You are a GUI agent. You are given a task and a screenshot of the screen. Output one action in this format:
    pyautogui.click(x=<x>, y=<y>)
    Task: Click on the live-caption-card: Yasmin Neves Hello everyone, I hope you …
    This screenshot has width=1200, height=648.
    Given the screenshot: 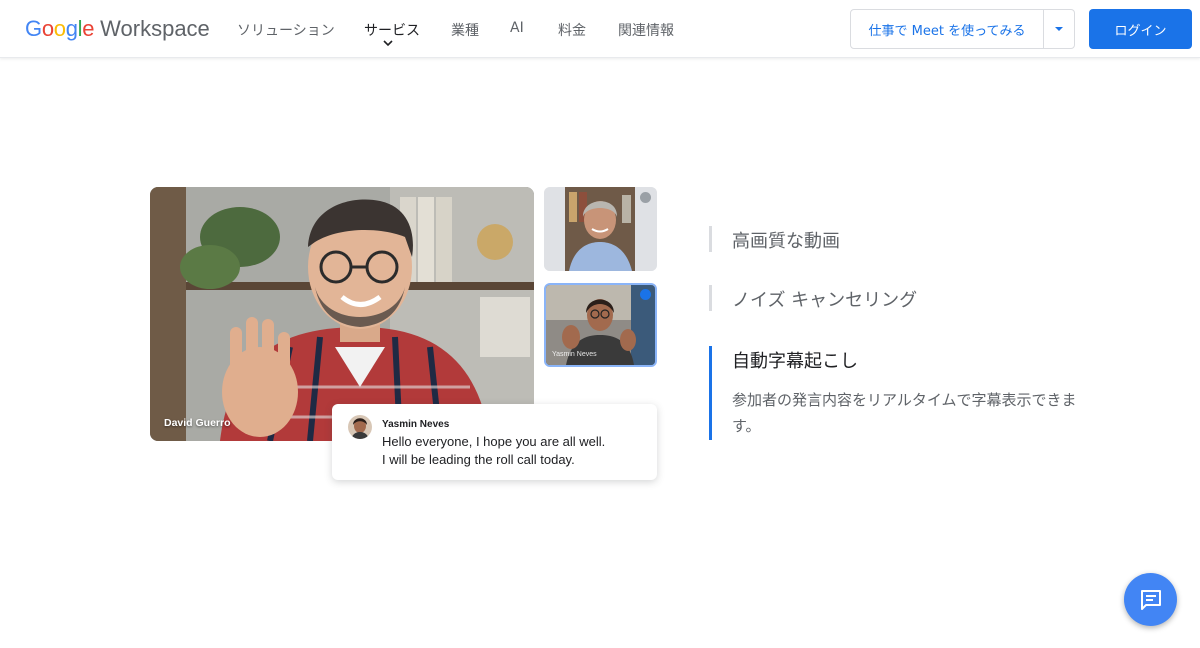 What is the action you would take?
    pyautogui.click(x=494, y=442)
    